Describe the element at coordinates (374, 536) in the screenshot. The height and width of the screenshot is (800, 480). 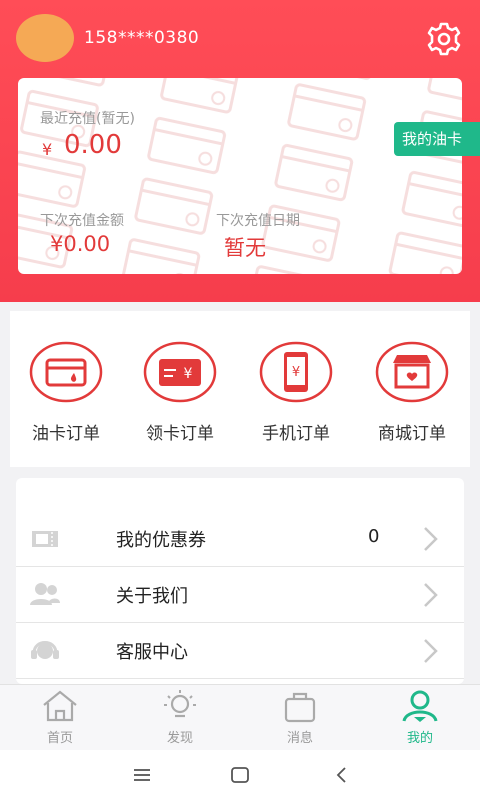
I see `coupon-count: 0` at that location.